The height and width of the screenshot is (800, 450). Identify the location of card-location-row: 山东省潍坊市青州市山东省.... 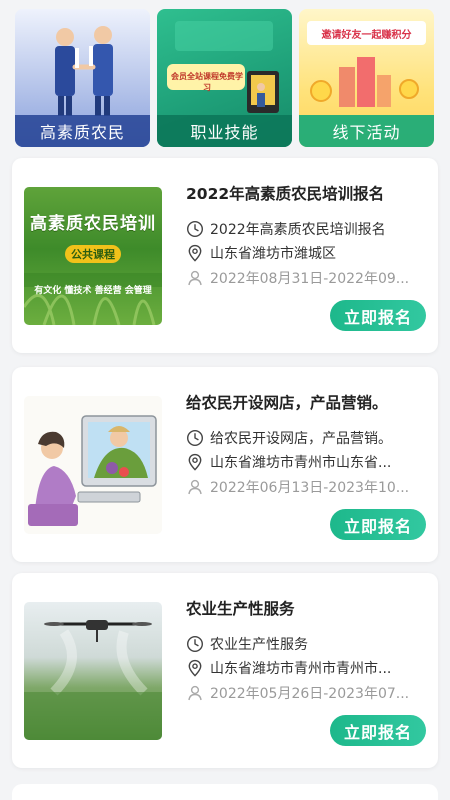
(306, 462).